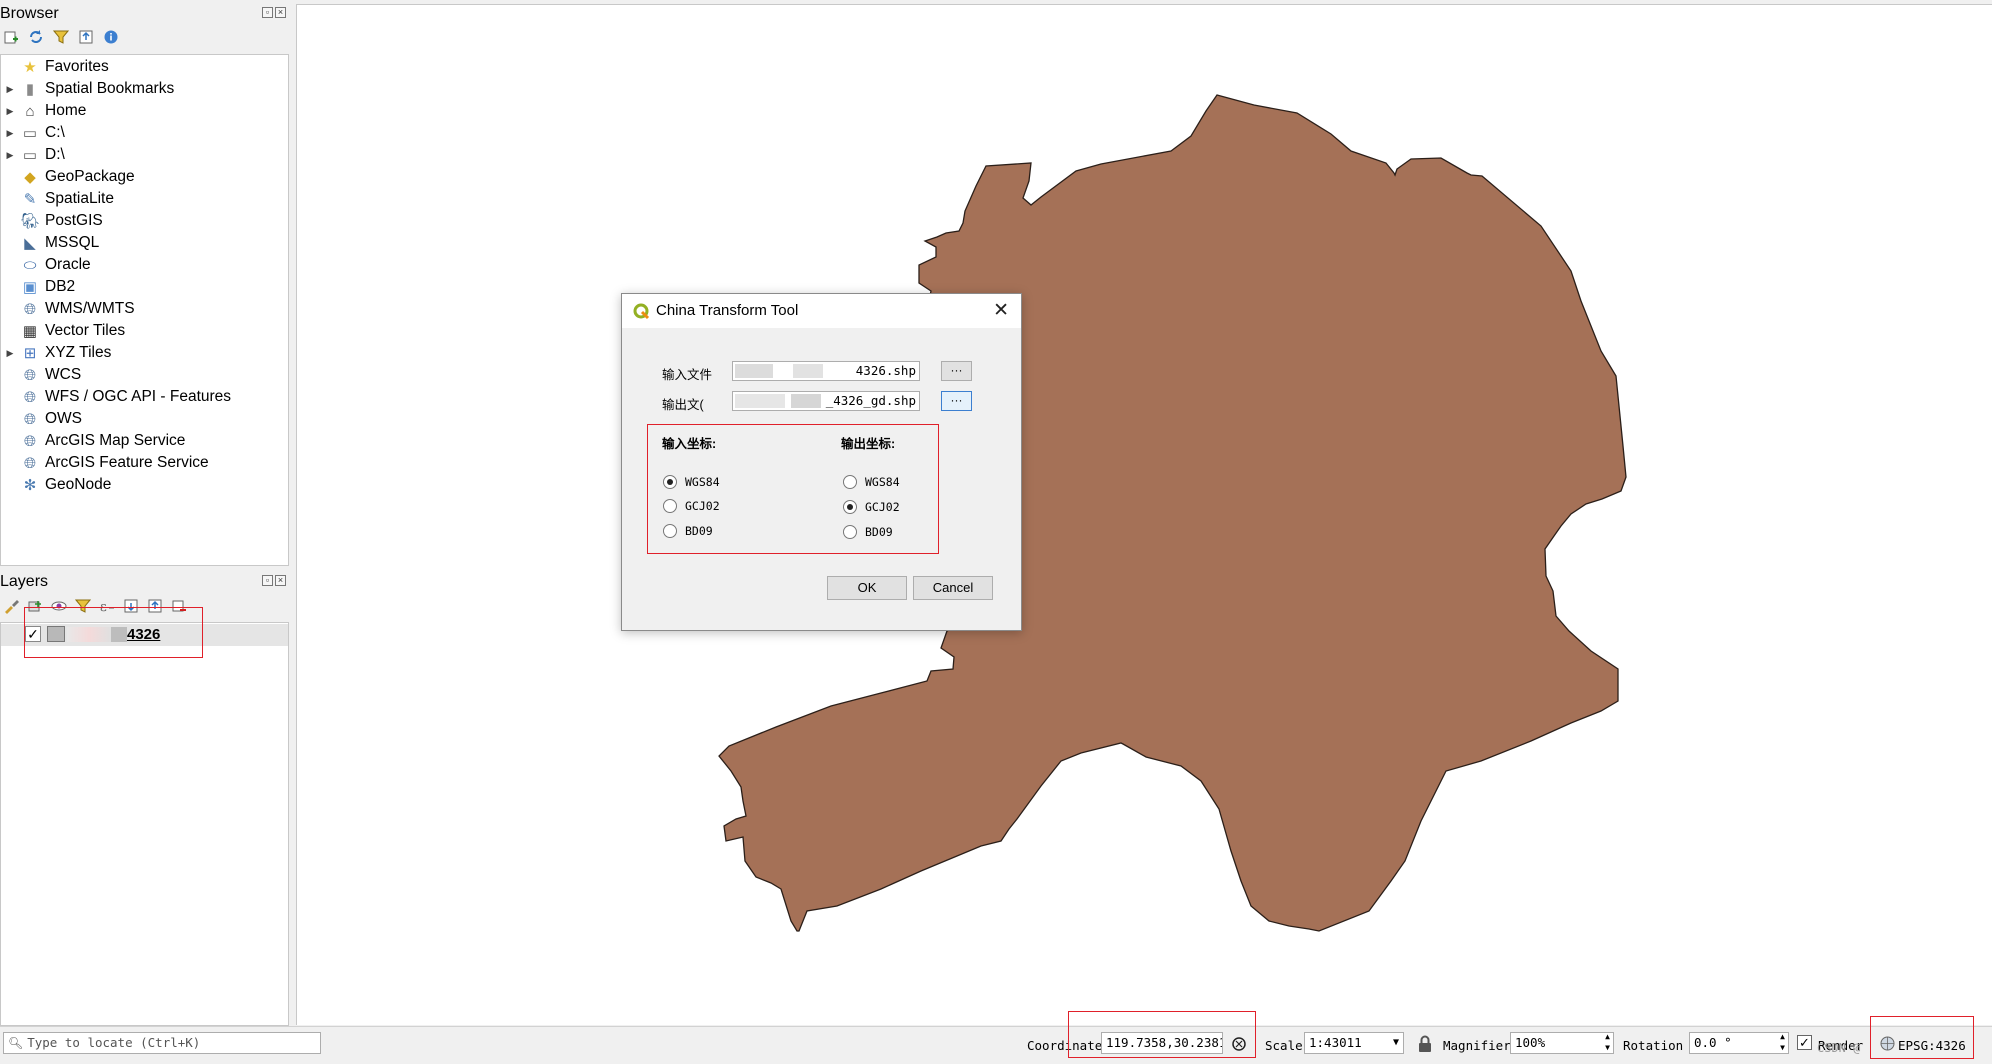 The height and width of the screenshot is (1064, 1992). I want to click on browser-tree-item: 🌐︎ WFS / OGC API - Features, so click(116, 397).